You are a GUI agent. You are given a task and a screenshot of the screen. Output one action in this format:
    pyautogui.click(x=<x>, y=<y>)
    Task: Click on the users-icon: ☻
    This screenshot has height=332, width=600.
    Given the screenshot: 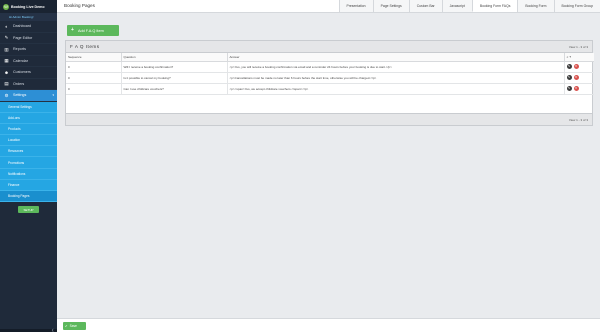 What is the action you would take?
    pyautogui.click(x=6, y=72)
    